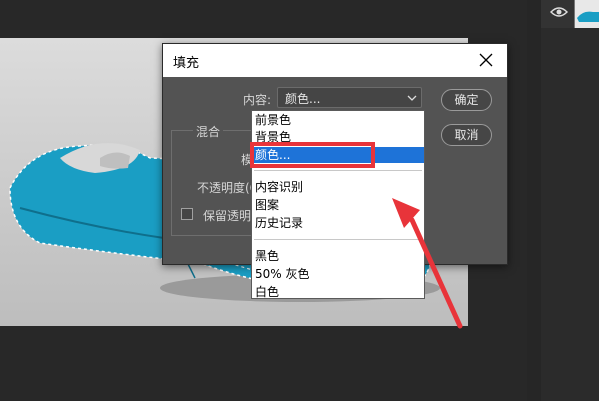  What do you see at coordinates (208, 131) in the screenshot?
I see `blend-group-title: 混合` at bounding box center [208, 131].